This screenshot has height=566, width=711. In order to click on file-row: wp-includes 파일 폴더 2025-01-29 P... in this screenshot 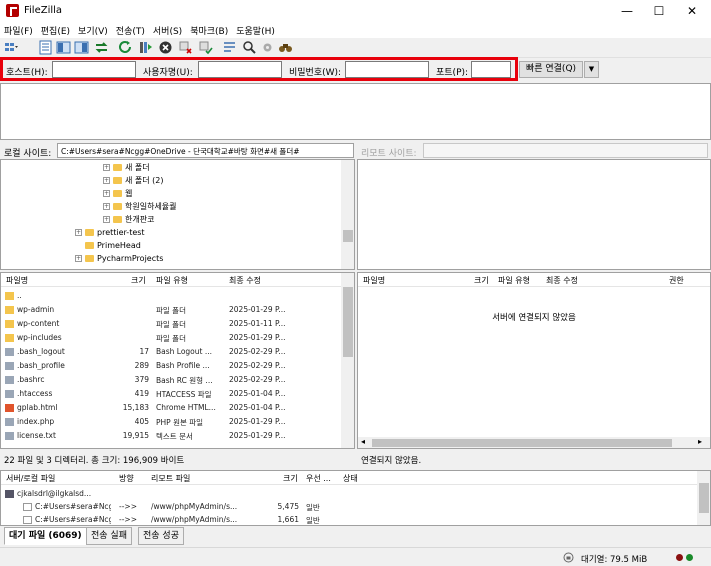, I will do `click(171, 338)`.